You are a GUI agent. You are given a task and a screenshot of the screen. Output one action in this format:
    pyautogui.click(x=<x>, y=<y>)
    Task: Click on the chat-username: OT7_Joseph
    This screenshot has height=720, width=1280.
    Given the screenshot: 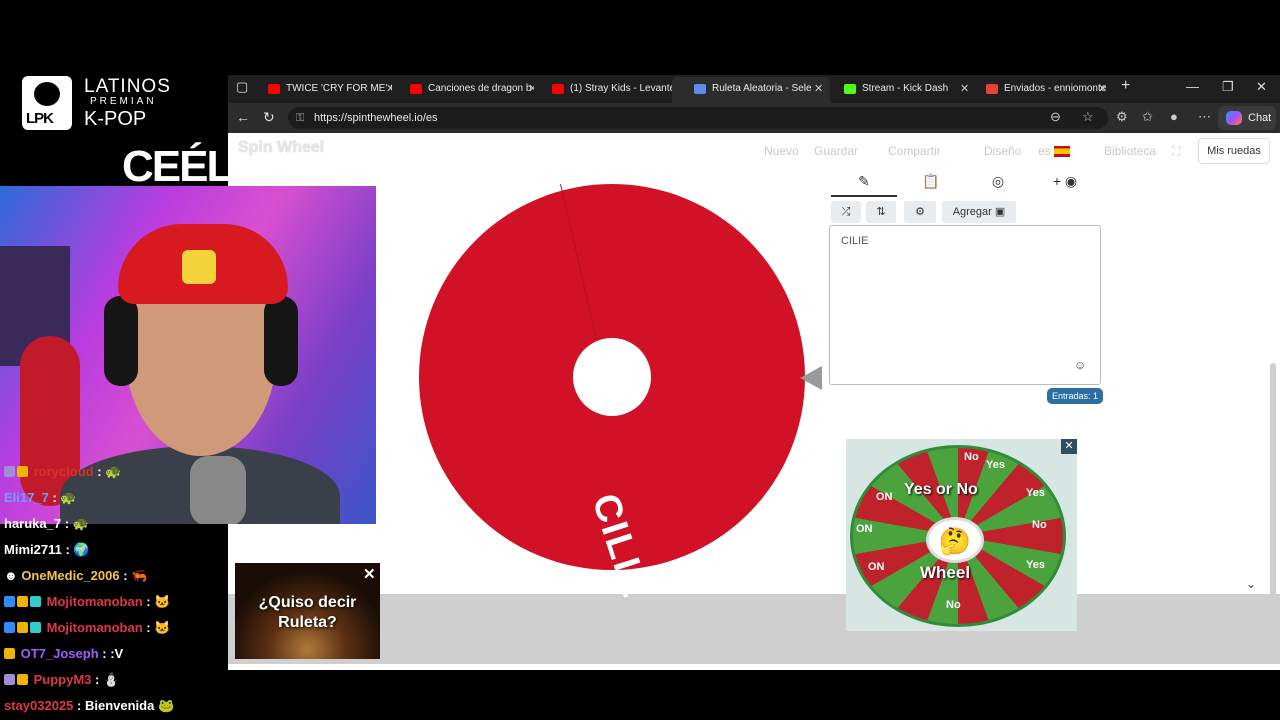 What is the action you would take?
    pyautogui.click(x=59, y=653)
    